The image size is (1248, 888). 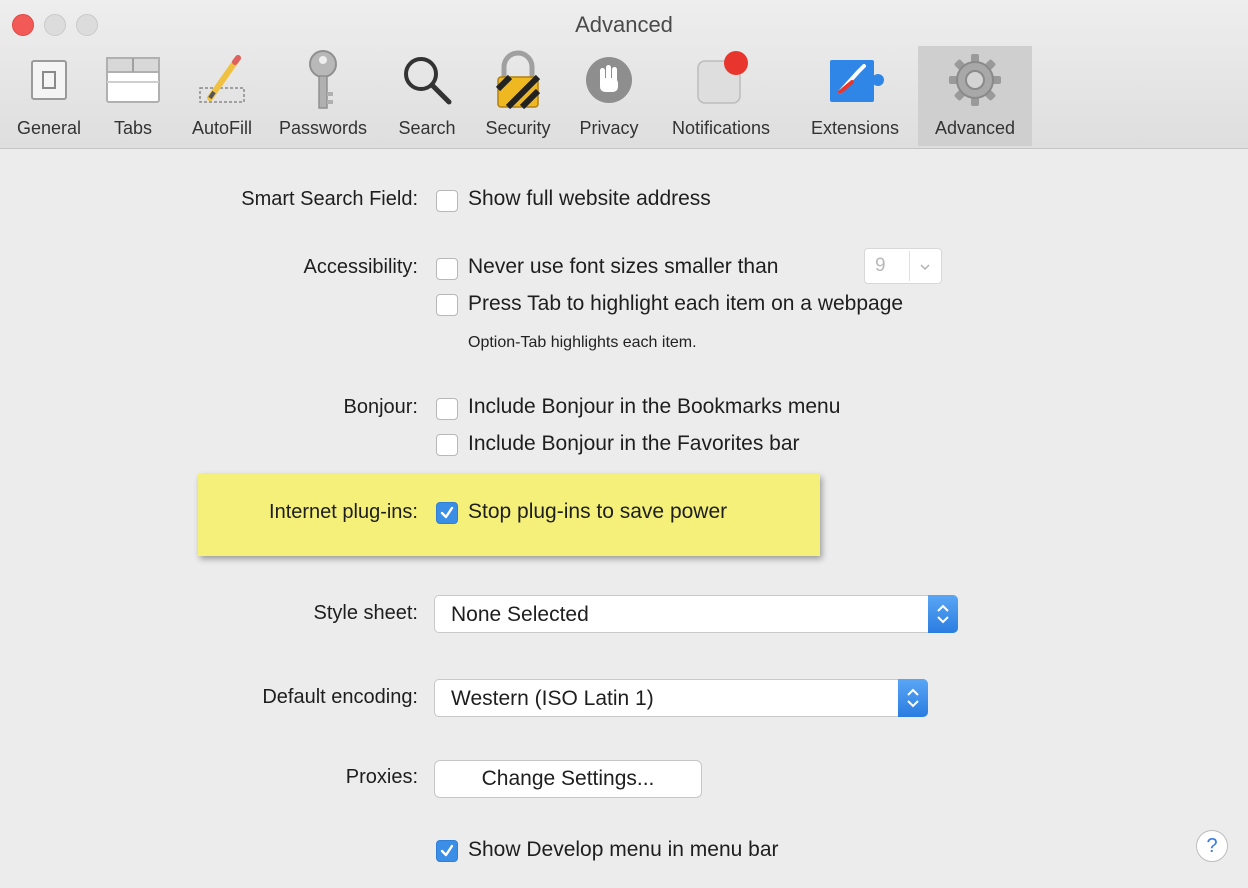 I want to click on tab-passwords: Passwords, so click(x=323, y=96).